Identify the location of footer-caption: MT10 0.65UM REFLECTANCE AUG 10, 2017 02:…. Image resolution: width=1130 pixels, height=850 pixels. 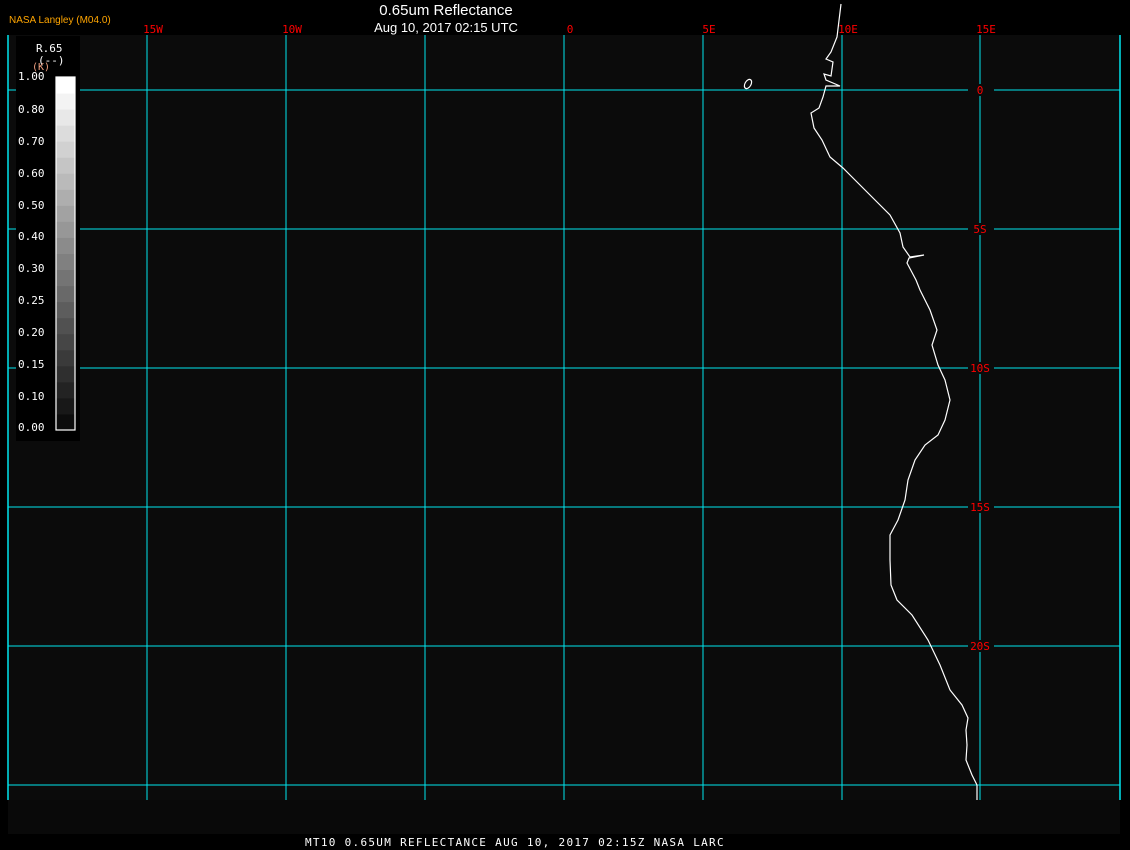
(515, 842).